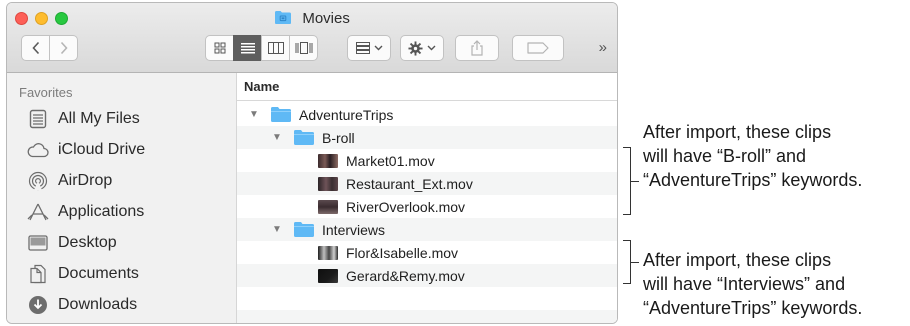  I want to click on share-button, so click(477, 48).